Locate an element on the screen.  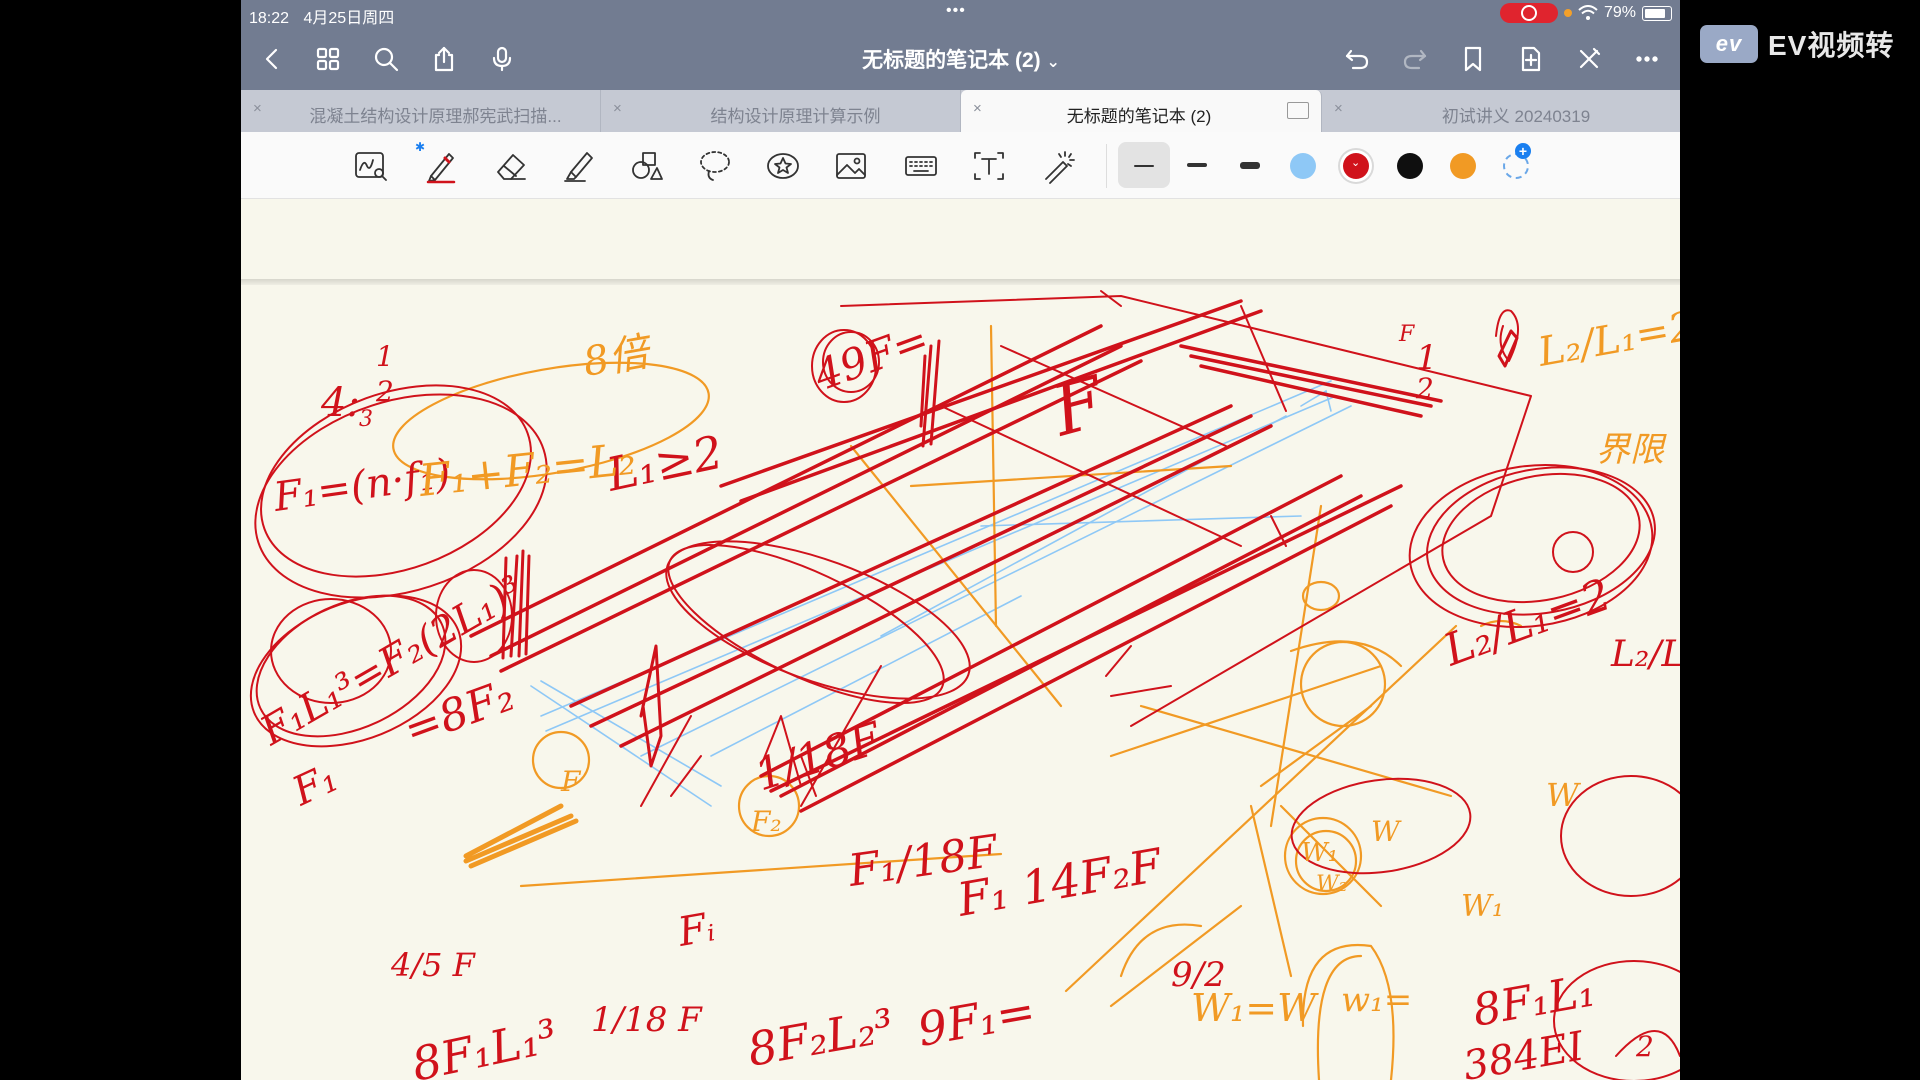
stroke-thick-option is located at coordinates (1250, 165).